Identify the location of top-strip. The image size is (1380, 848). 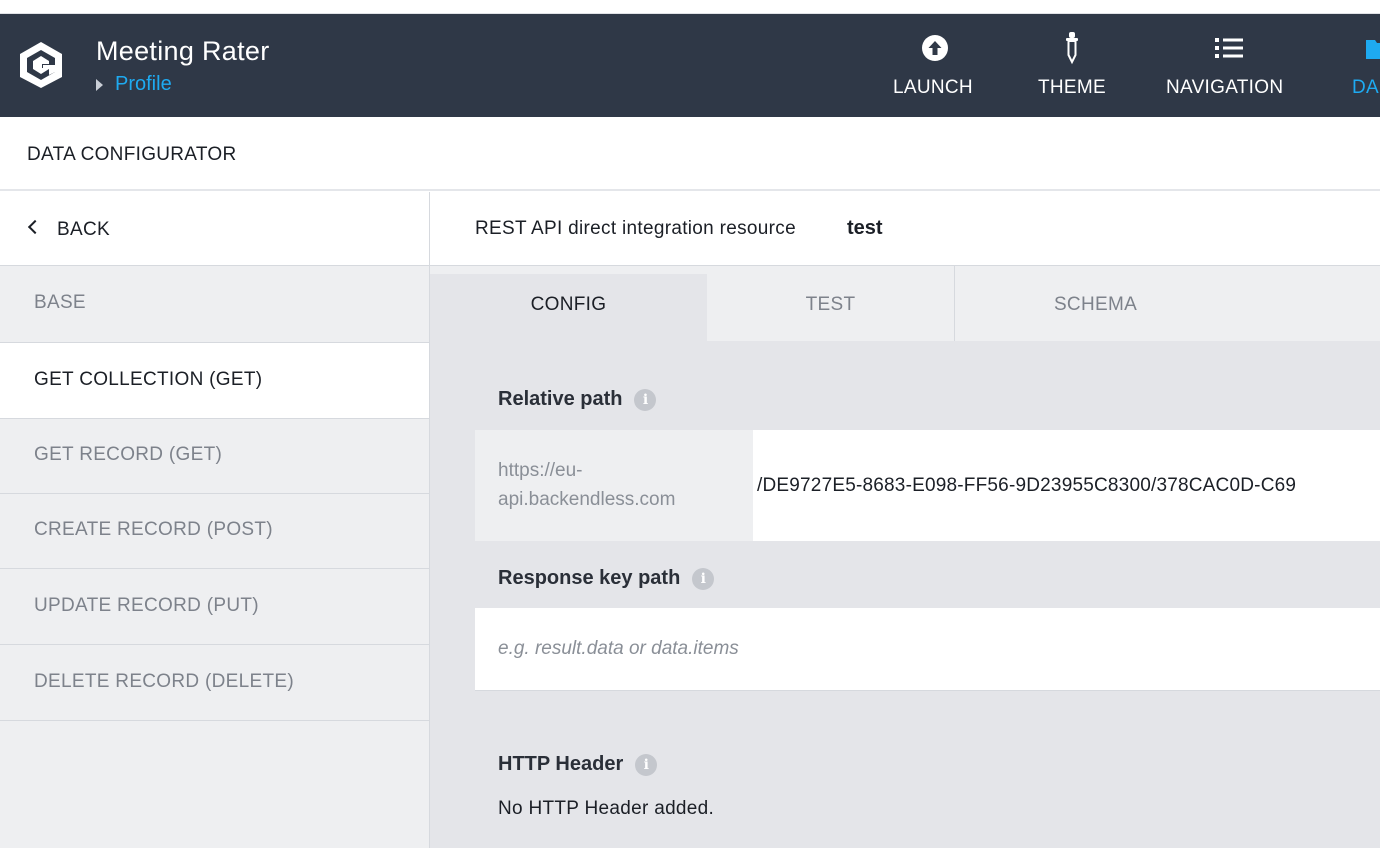
(690, 7).